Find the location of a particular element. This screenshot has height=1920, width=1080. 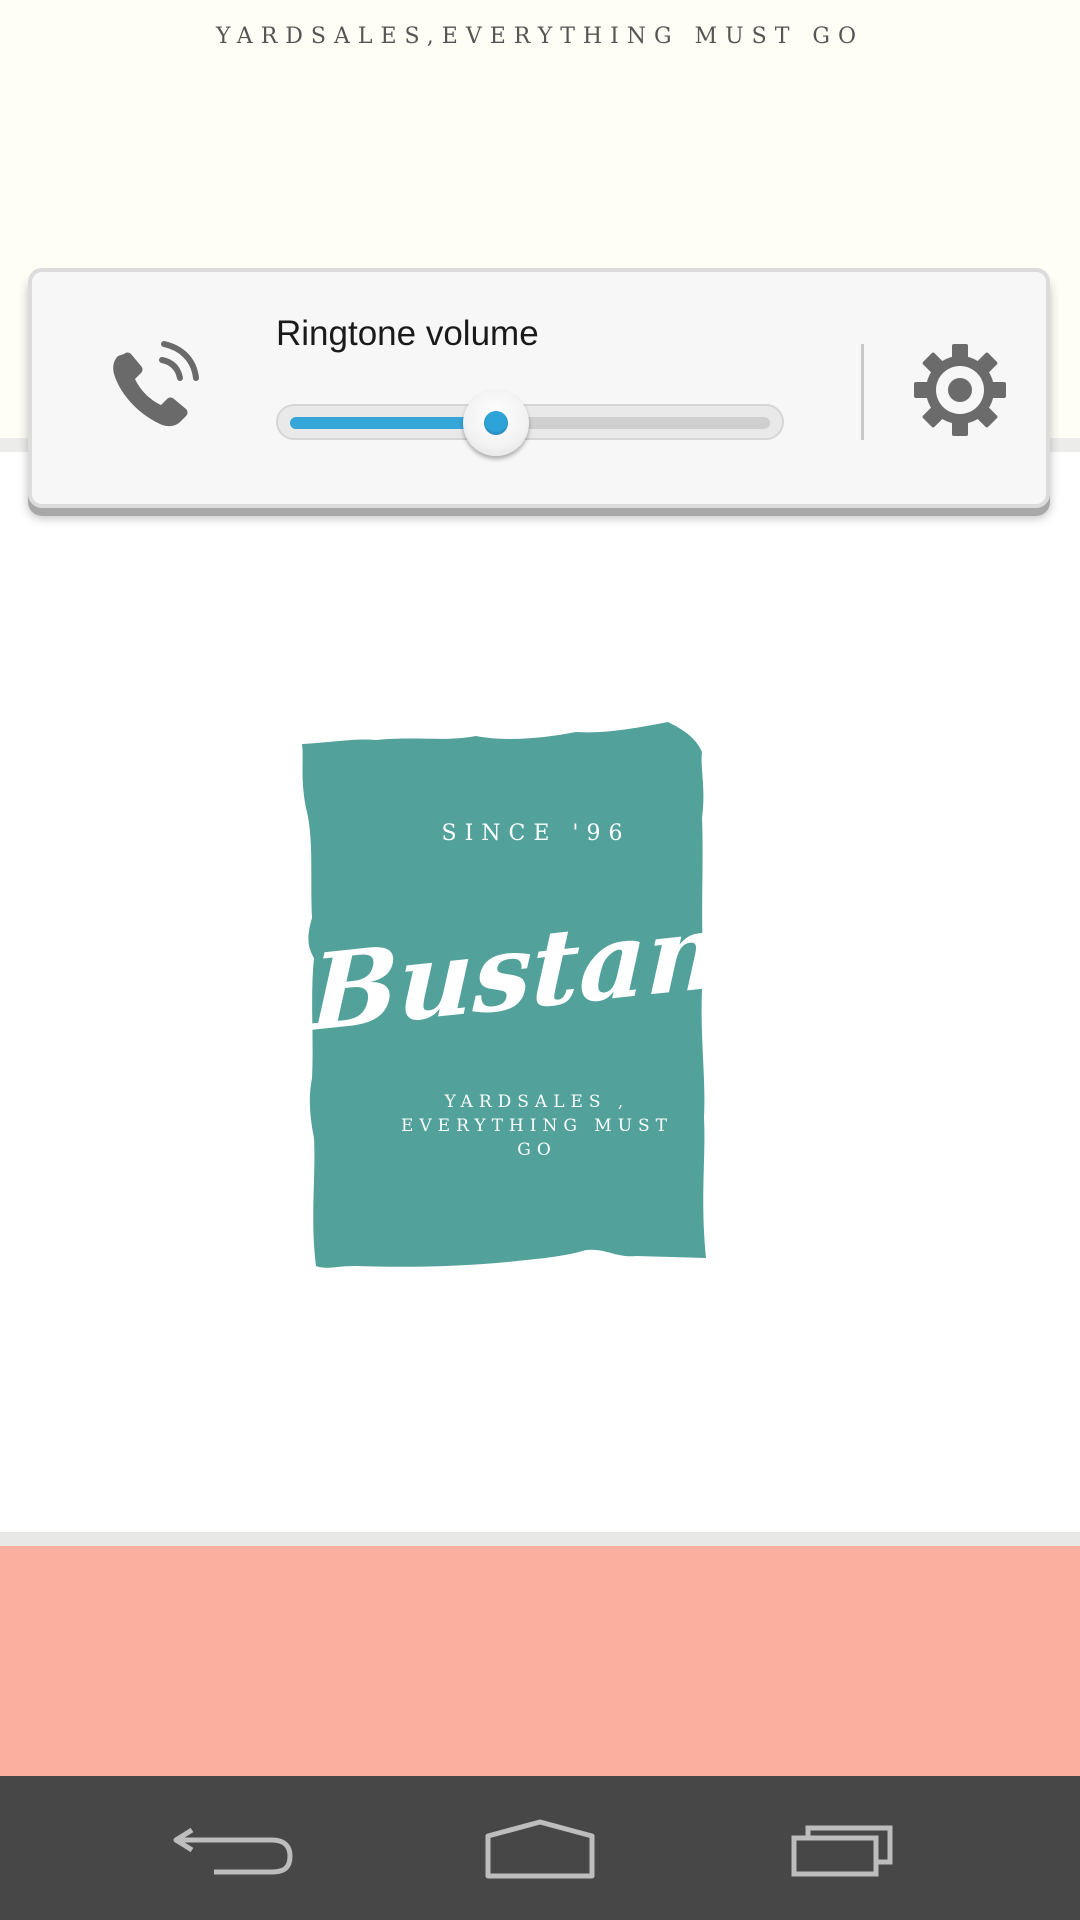

divider is located at coordinates (540, 1539).